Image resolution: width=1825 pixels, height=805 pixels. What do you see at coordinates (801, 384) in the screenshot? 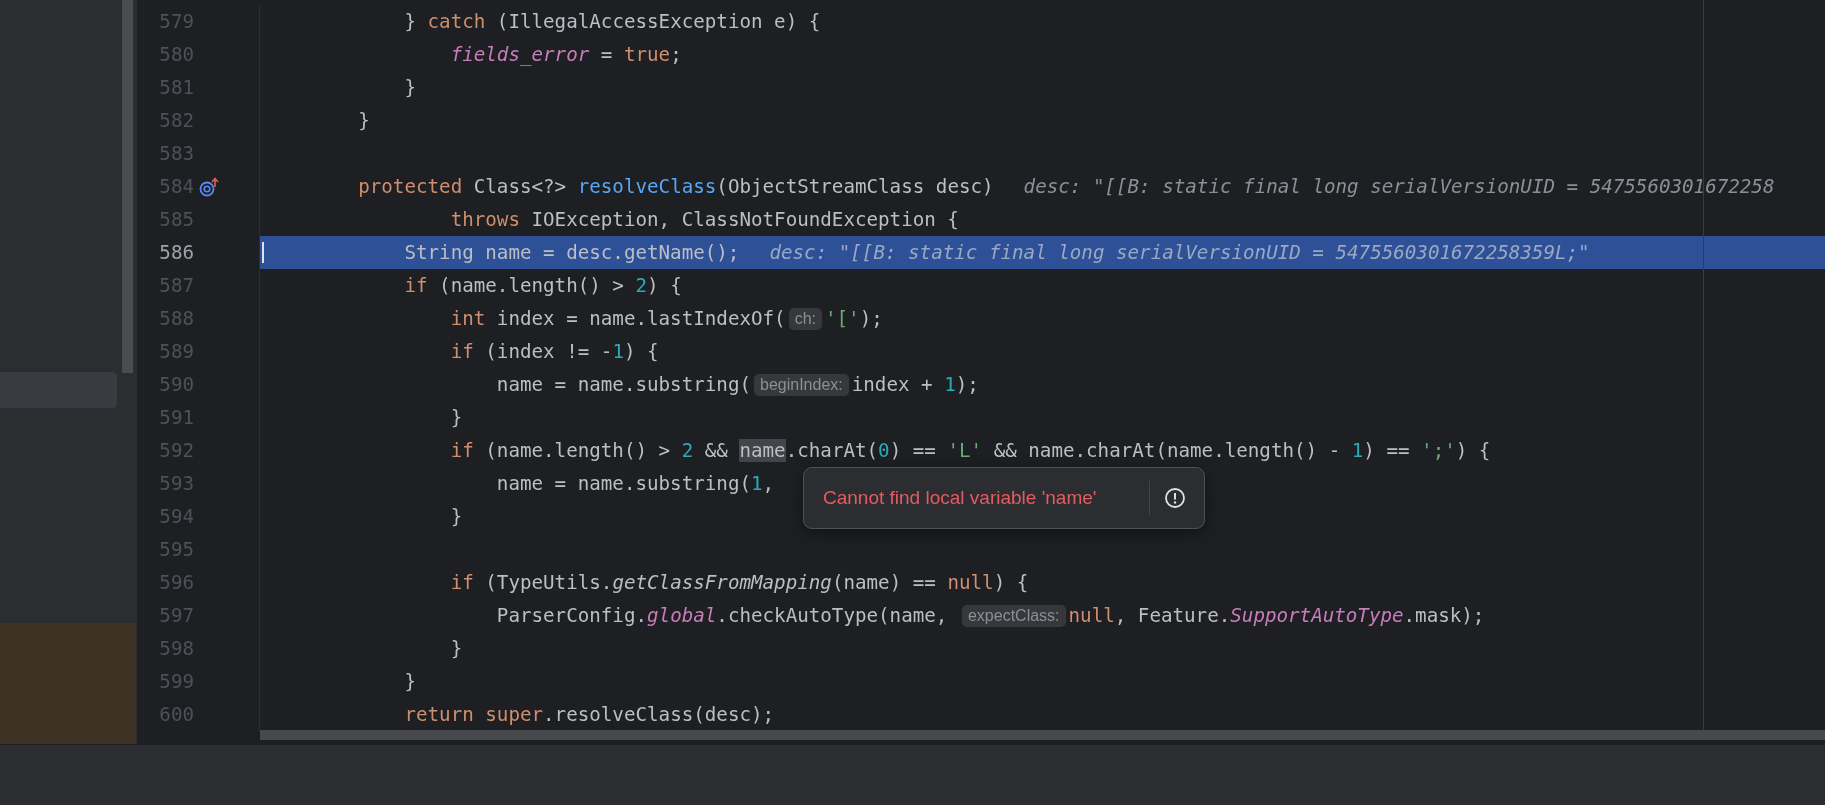
I see `parameter-hint: beginIndex:` at bounding box center [801, 384].